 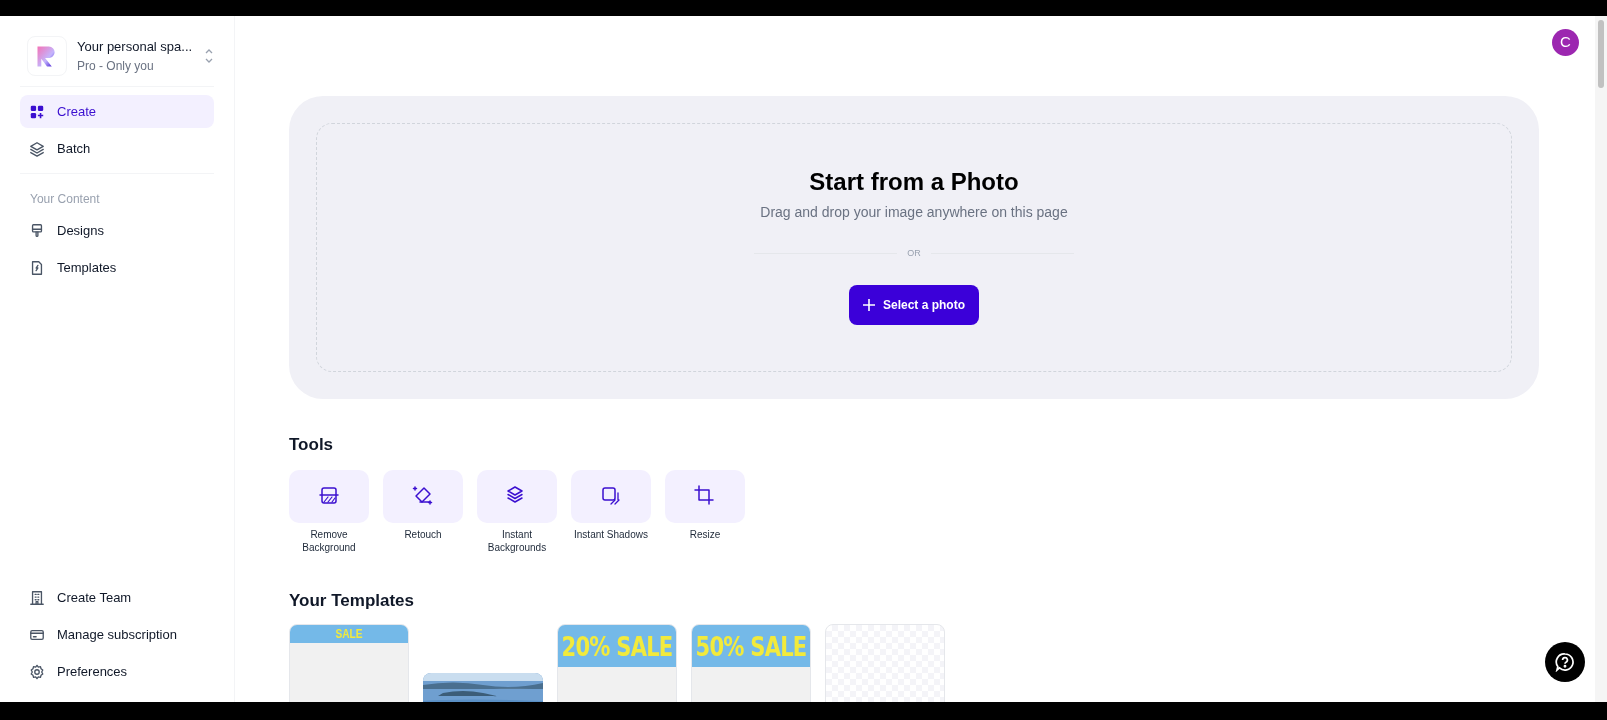 I want to click on nav-item: Create Team, so click(x=117, y=597).